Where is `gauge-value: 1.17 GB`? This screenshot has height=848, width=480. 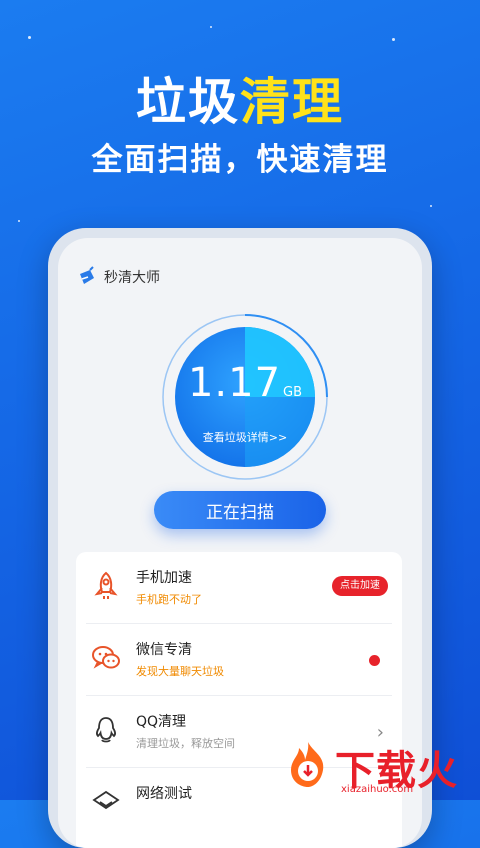
gauge-value: 1.17 GB is located at coordinates (245, 383).